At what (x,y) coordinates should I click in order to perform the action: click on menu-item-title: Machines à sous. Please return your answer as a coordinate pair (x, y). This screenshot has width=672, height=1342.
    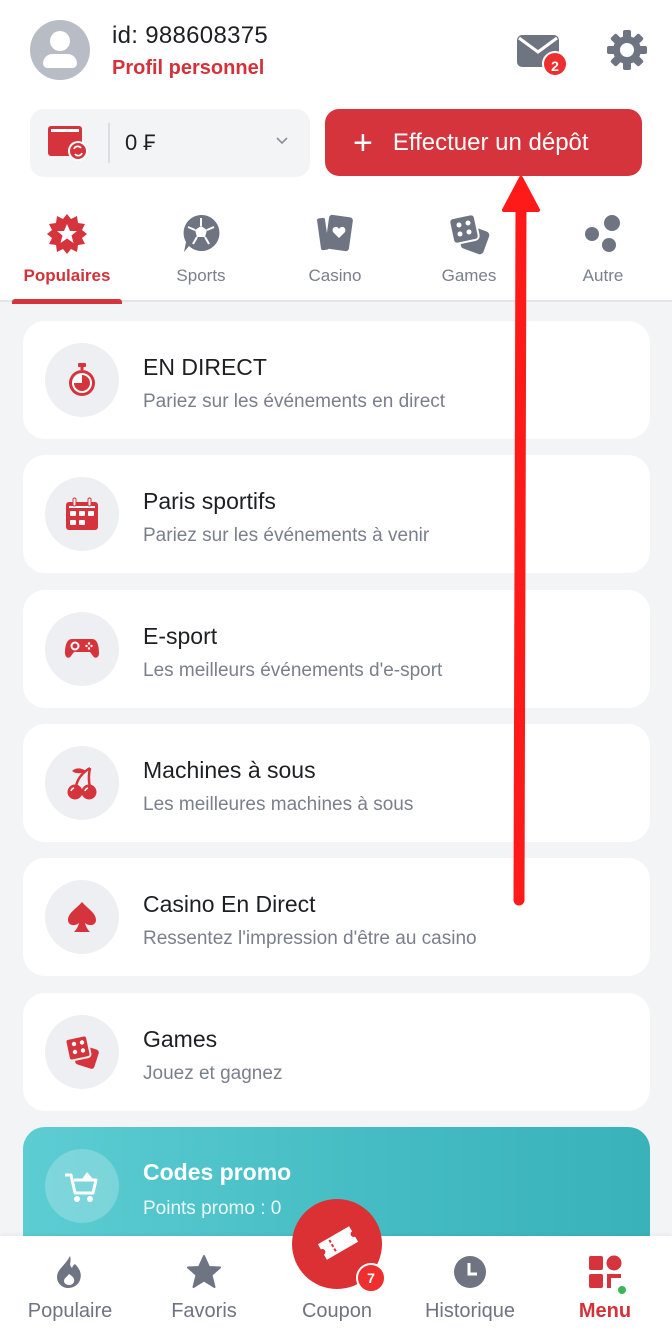
    Looking at the image, I should click on (229, 770).